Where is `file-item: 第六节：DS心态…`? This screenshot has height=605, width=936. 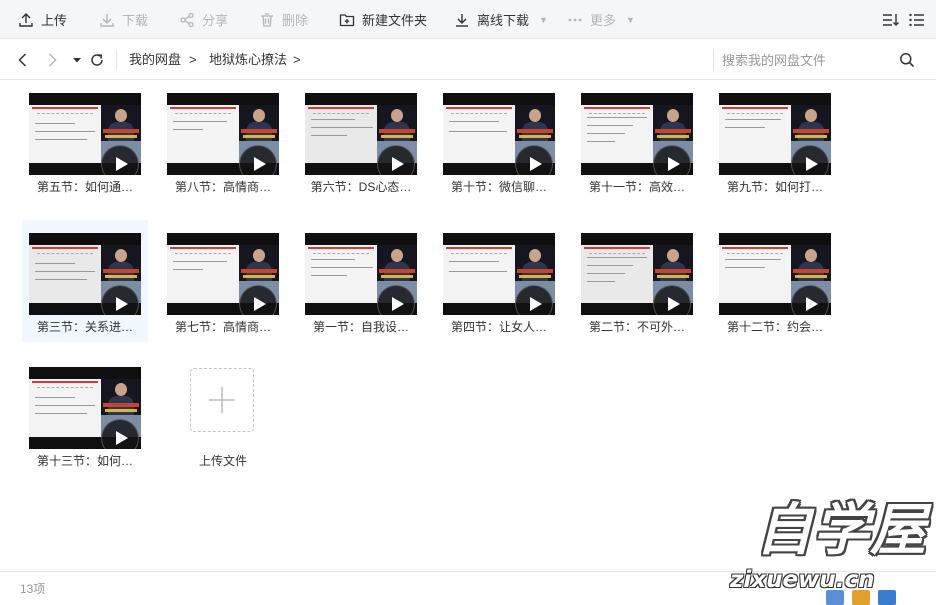 file-item: 第六节：DS心态… is located at coordinates (361, 141).